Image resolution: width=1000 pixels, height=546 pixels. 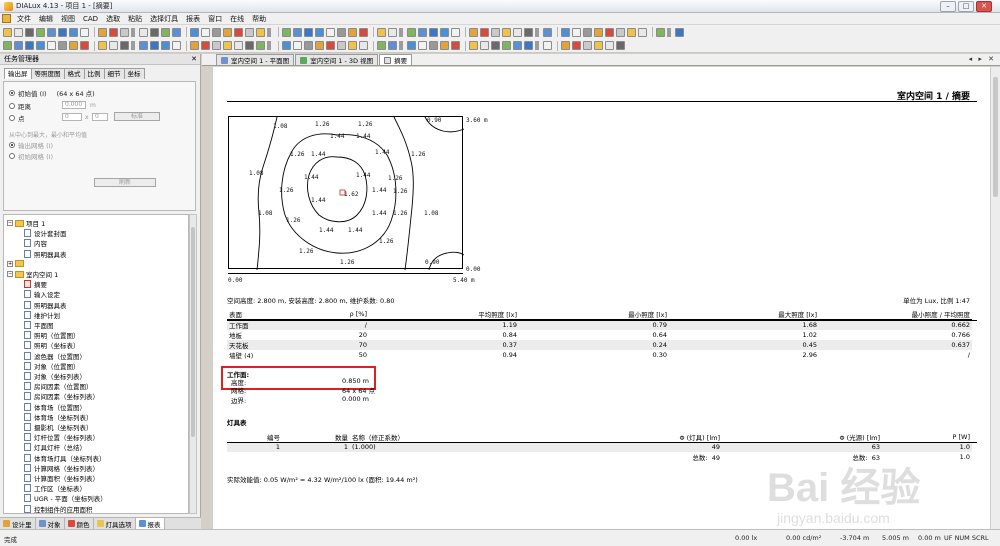 I want to click on tree-item: 房间因素（坐标列表）, so click(x=61, y=396).